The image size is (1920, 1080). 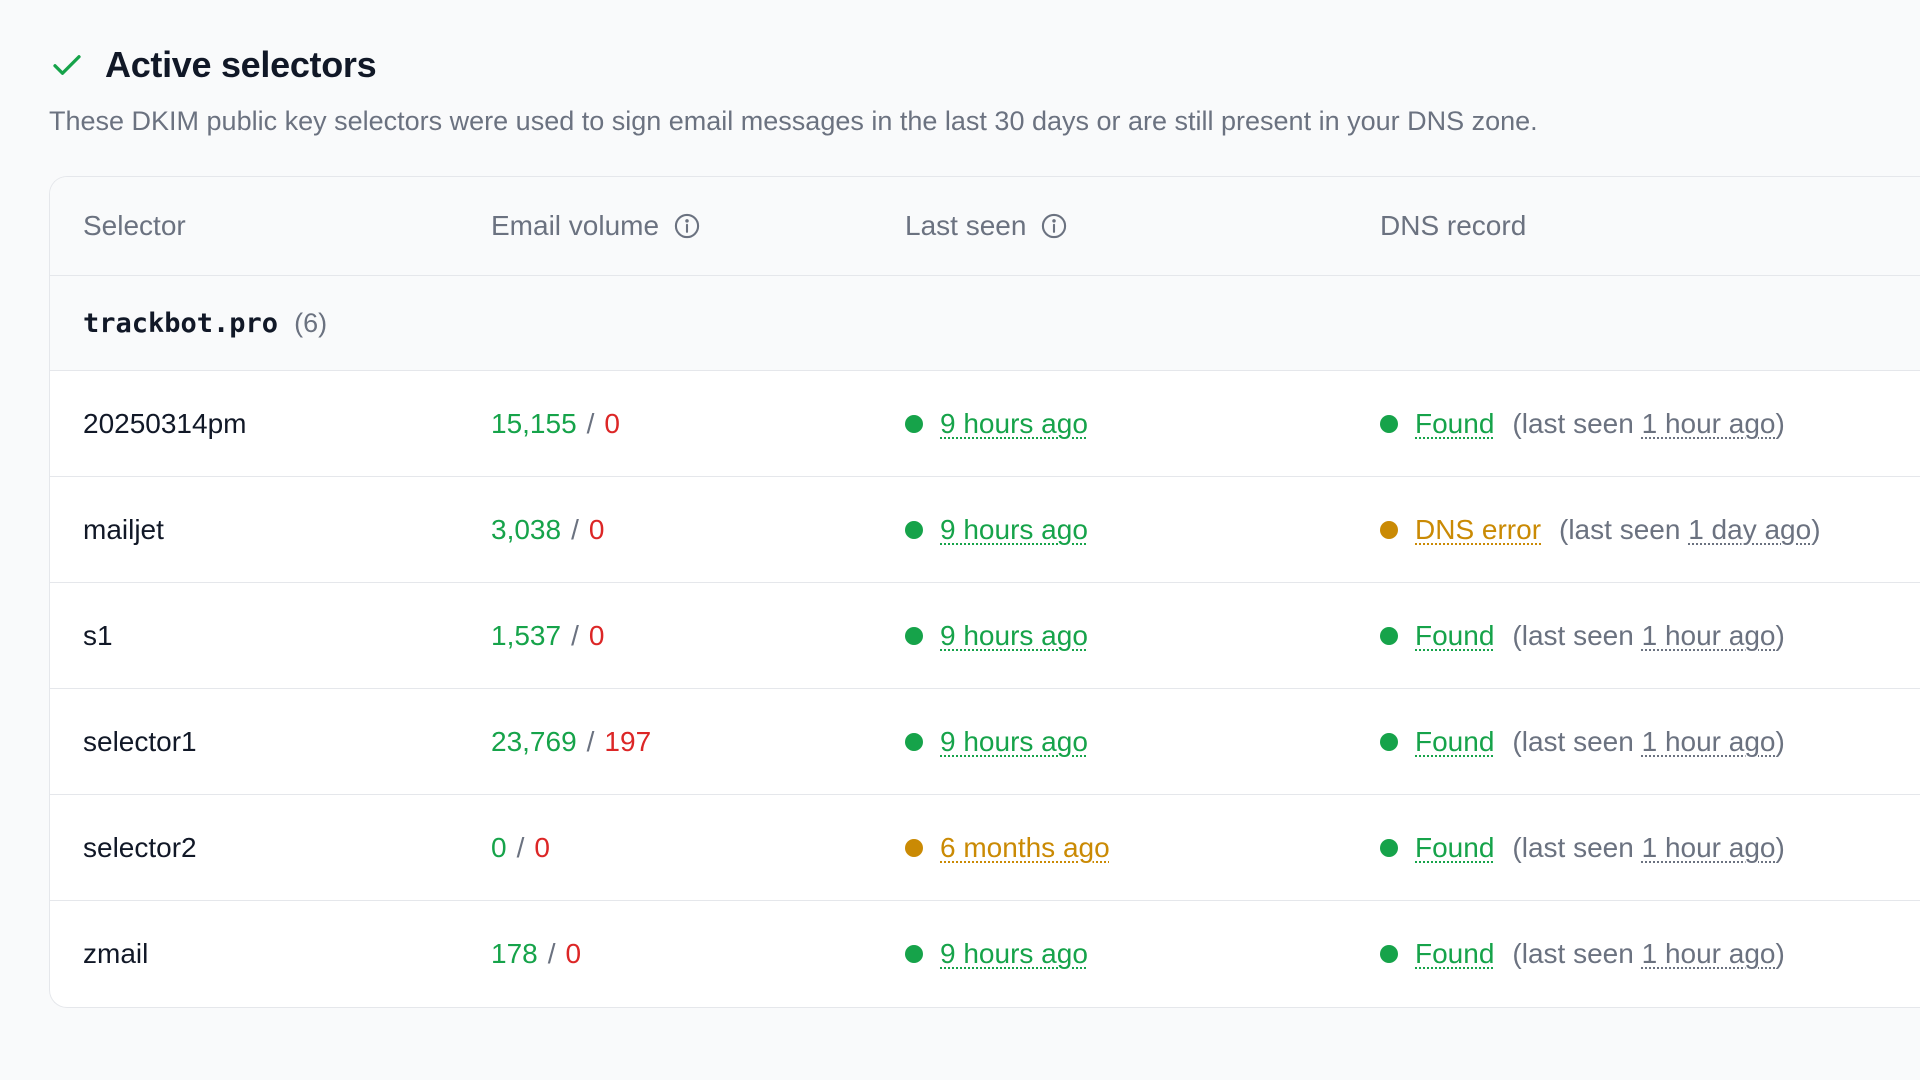 I want to click on dns-status-link: DNS error, so click(x=1478, y=530).